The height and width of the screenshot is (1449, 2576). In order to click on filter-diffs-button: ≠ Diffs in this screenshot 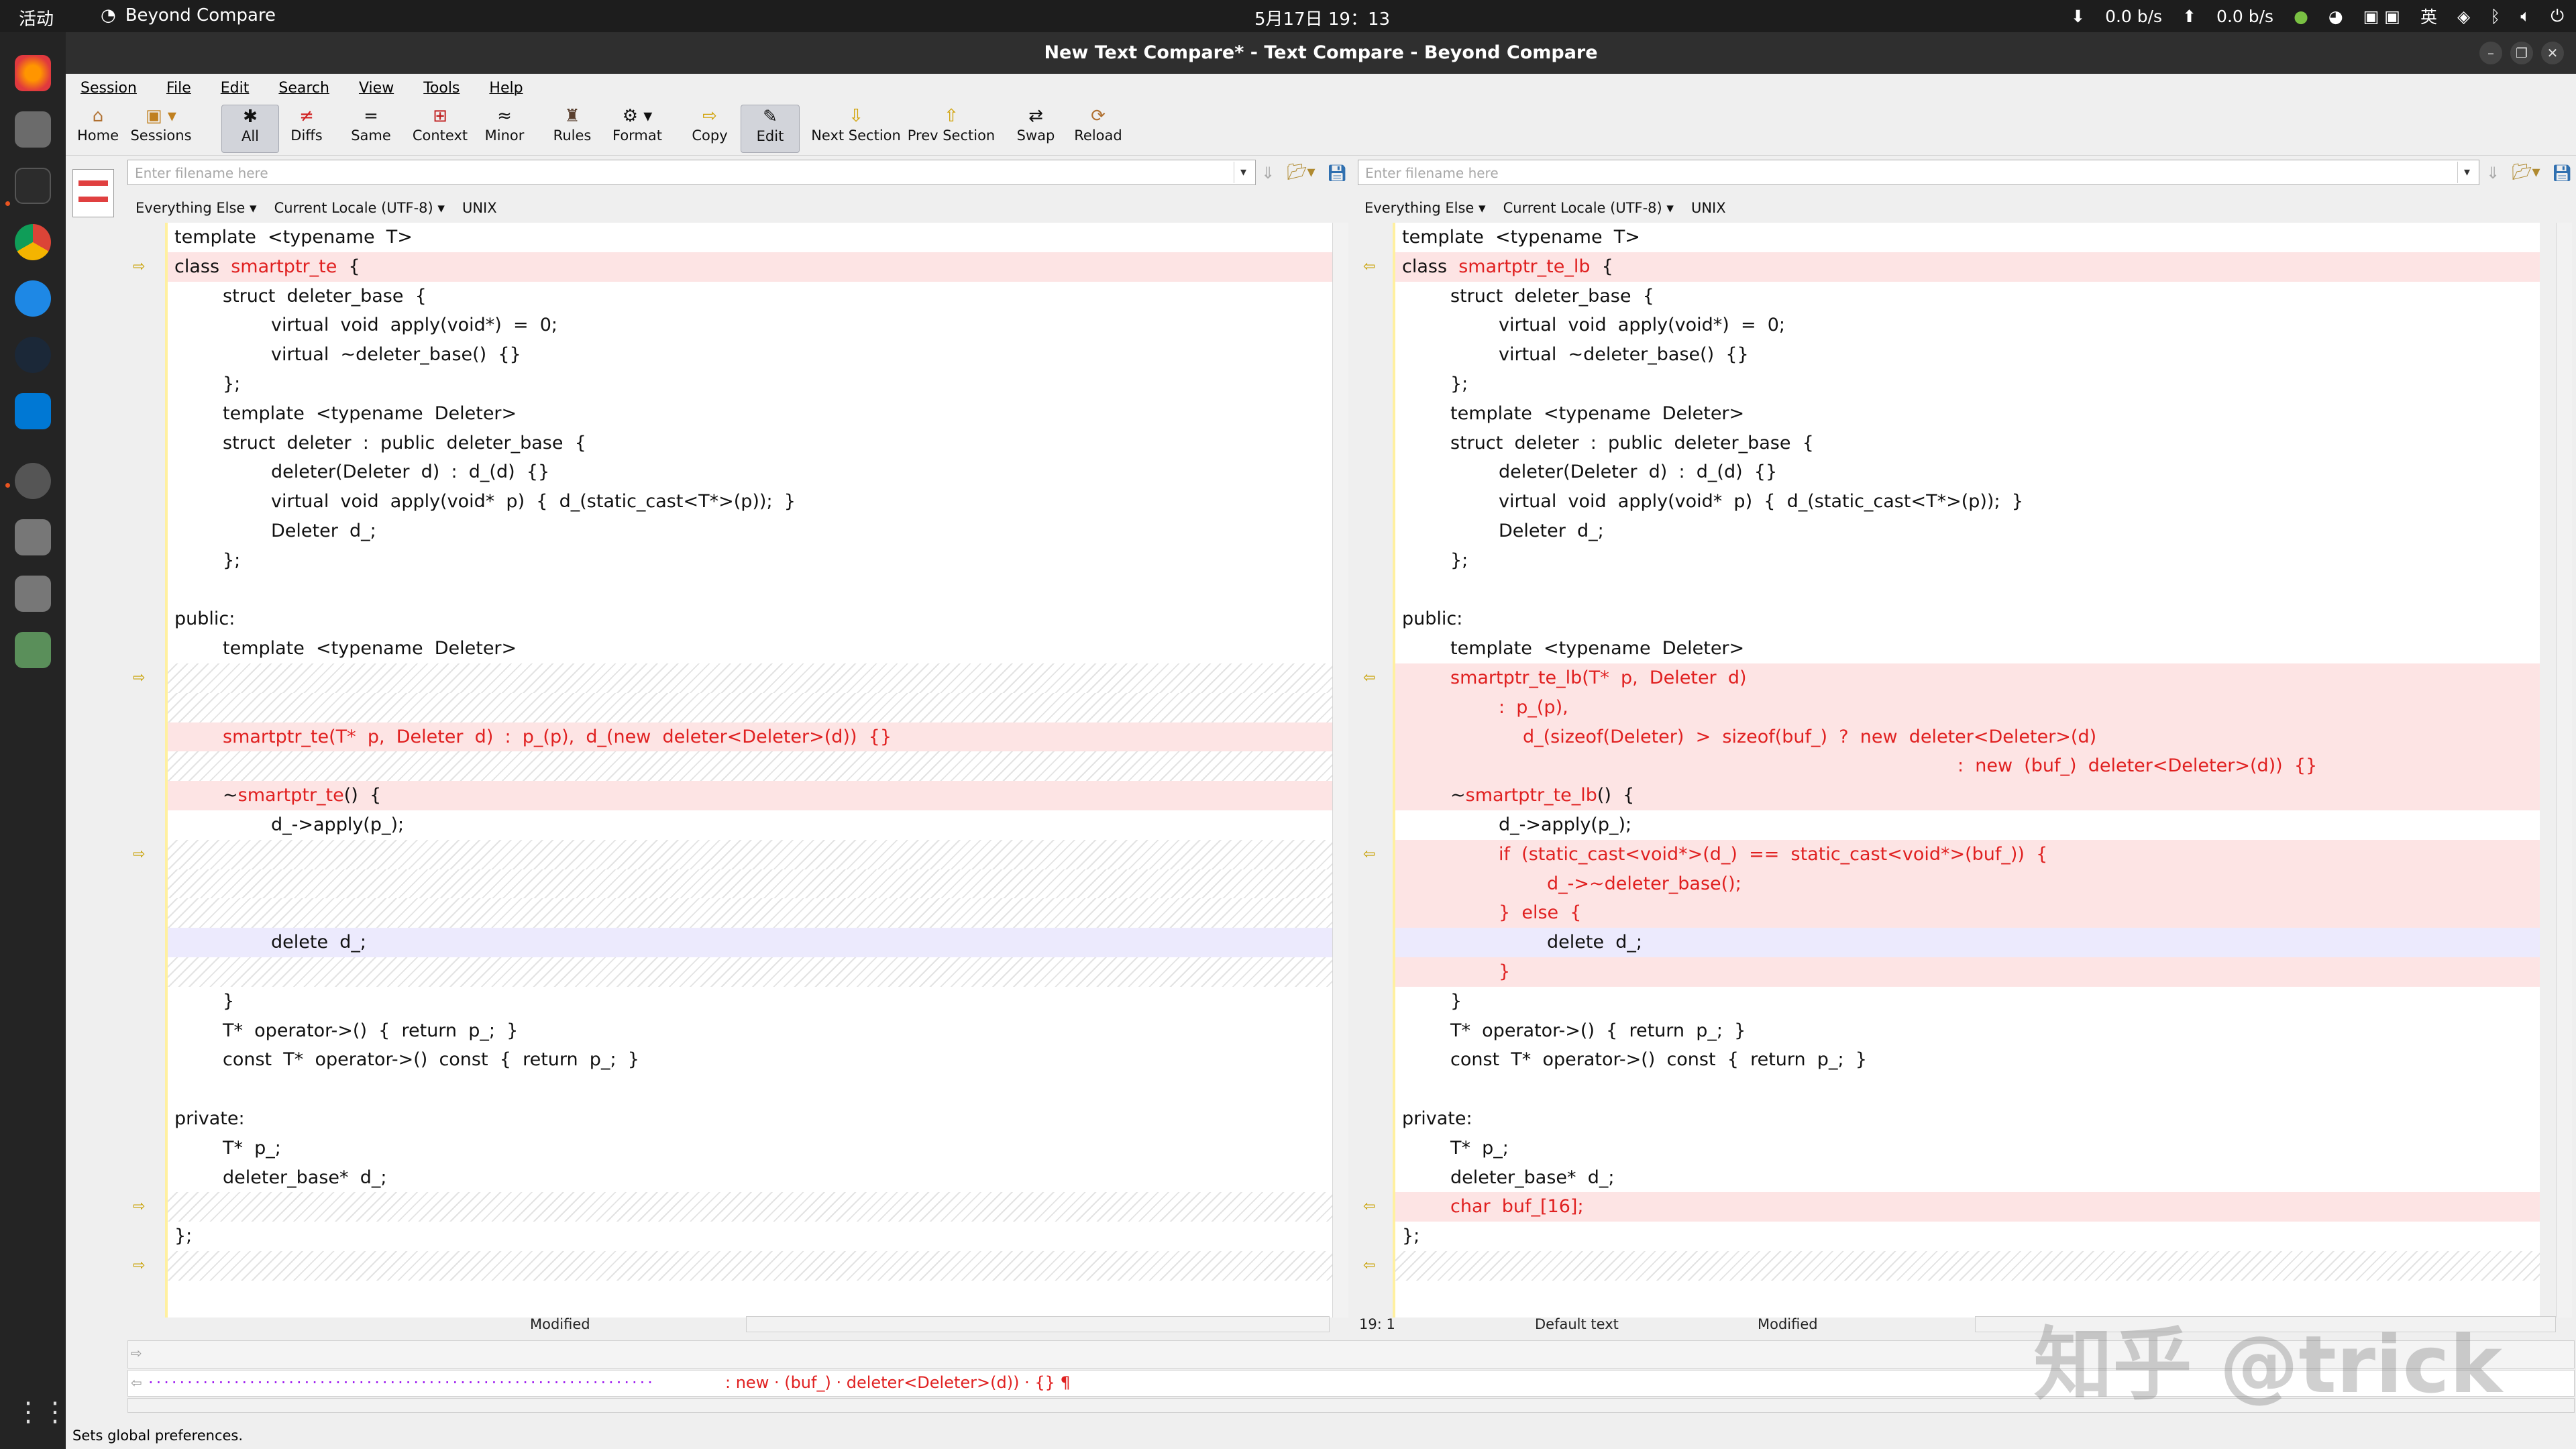, I will do `click(306, 129)`.